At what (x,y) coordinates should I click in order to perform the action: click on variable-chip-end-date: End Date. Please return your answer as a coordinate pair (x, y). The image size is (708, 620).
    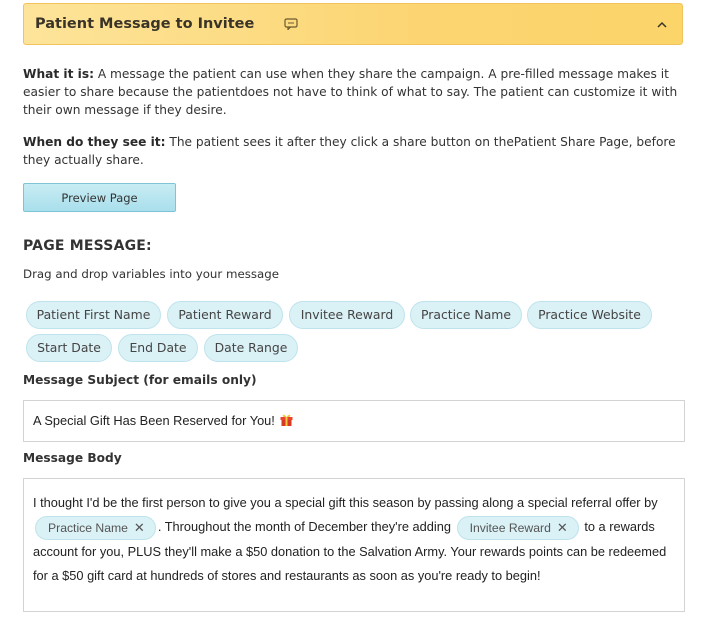
    Looking at the image, I should click on (158, 348).